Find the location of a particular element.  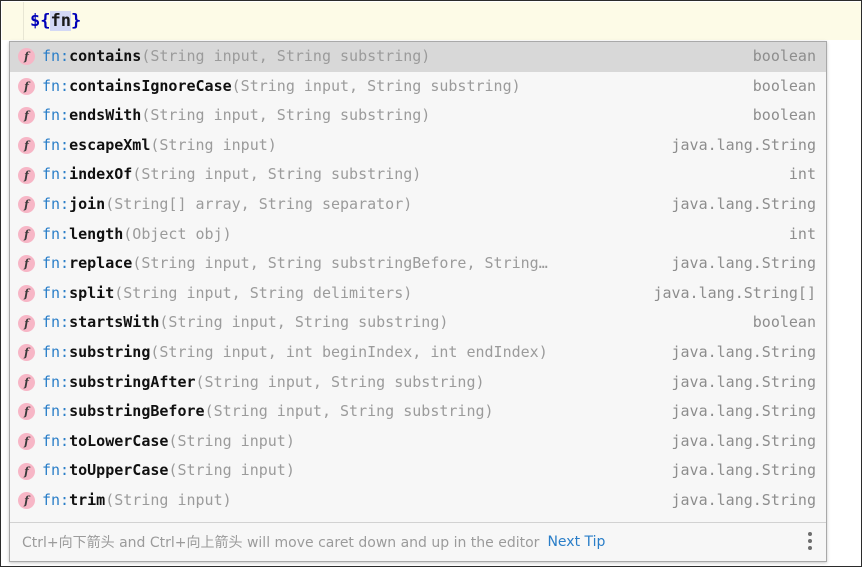

completion-item-name: toLowerCase is located at coordinates (119, 440).